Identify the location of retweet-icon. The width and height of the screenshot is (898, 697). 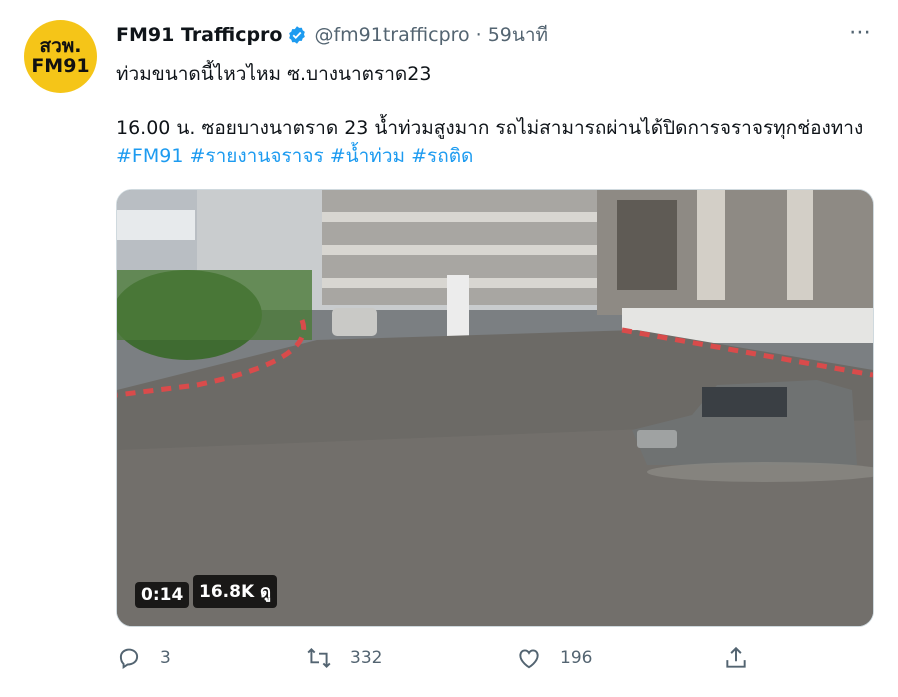
(319, 658).